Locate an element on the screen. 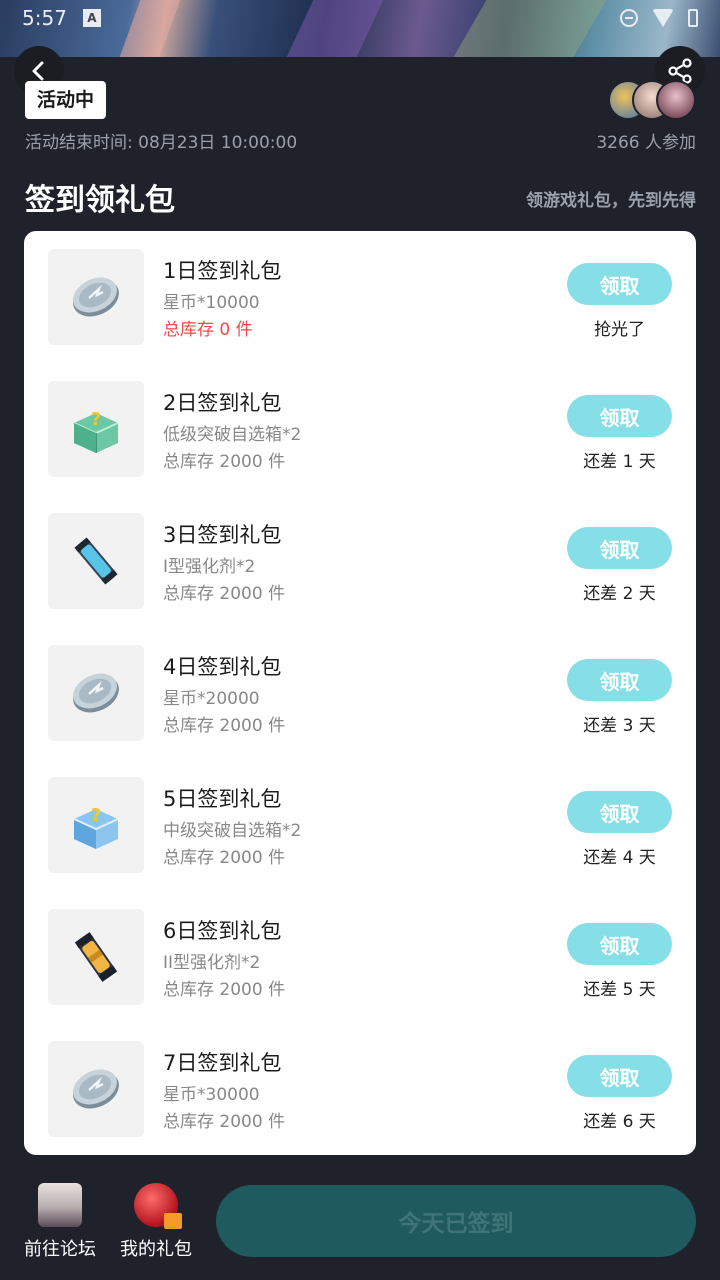 The height and width of the screenshot is (1280, 720). gift-status: 还差 1 天 is located at coordinates (619, 462).